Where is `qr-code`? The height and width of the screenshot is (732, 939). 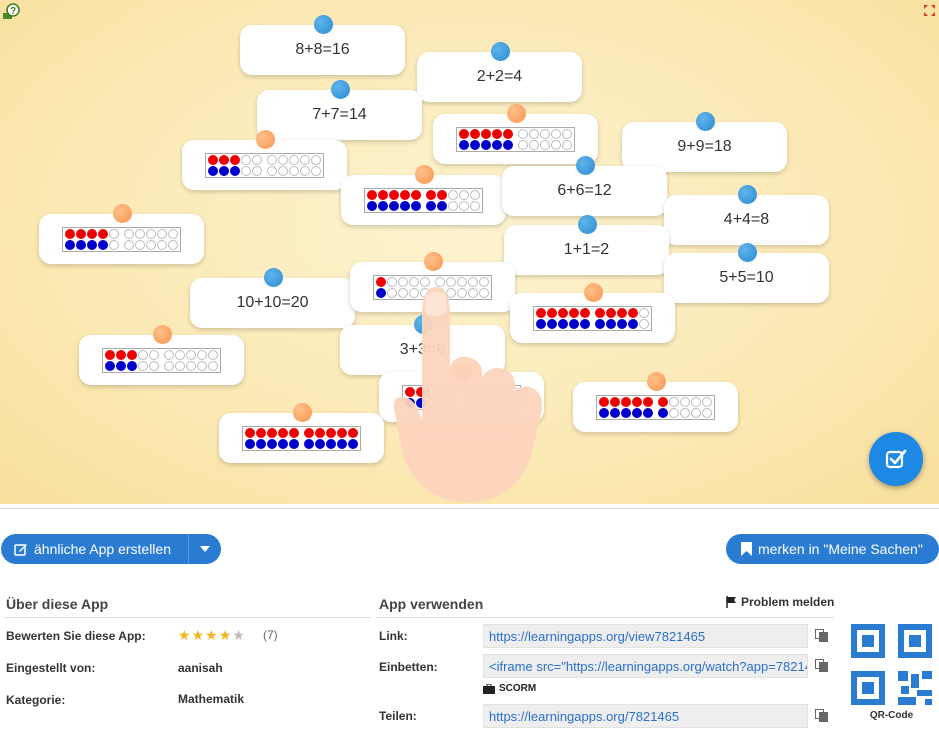
qr-code is located at coordinates (891, 664).